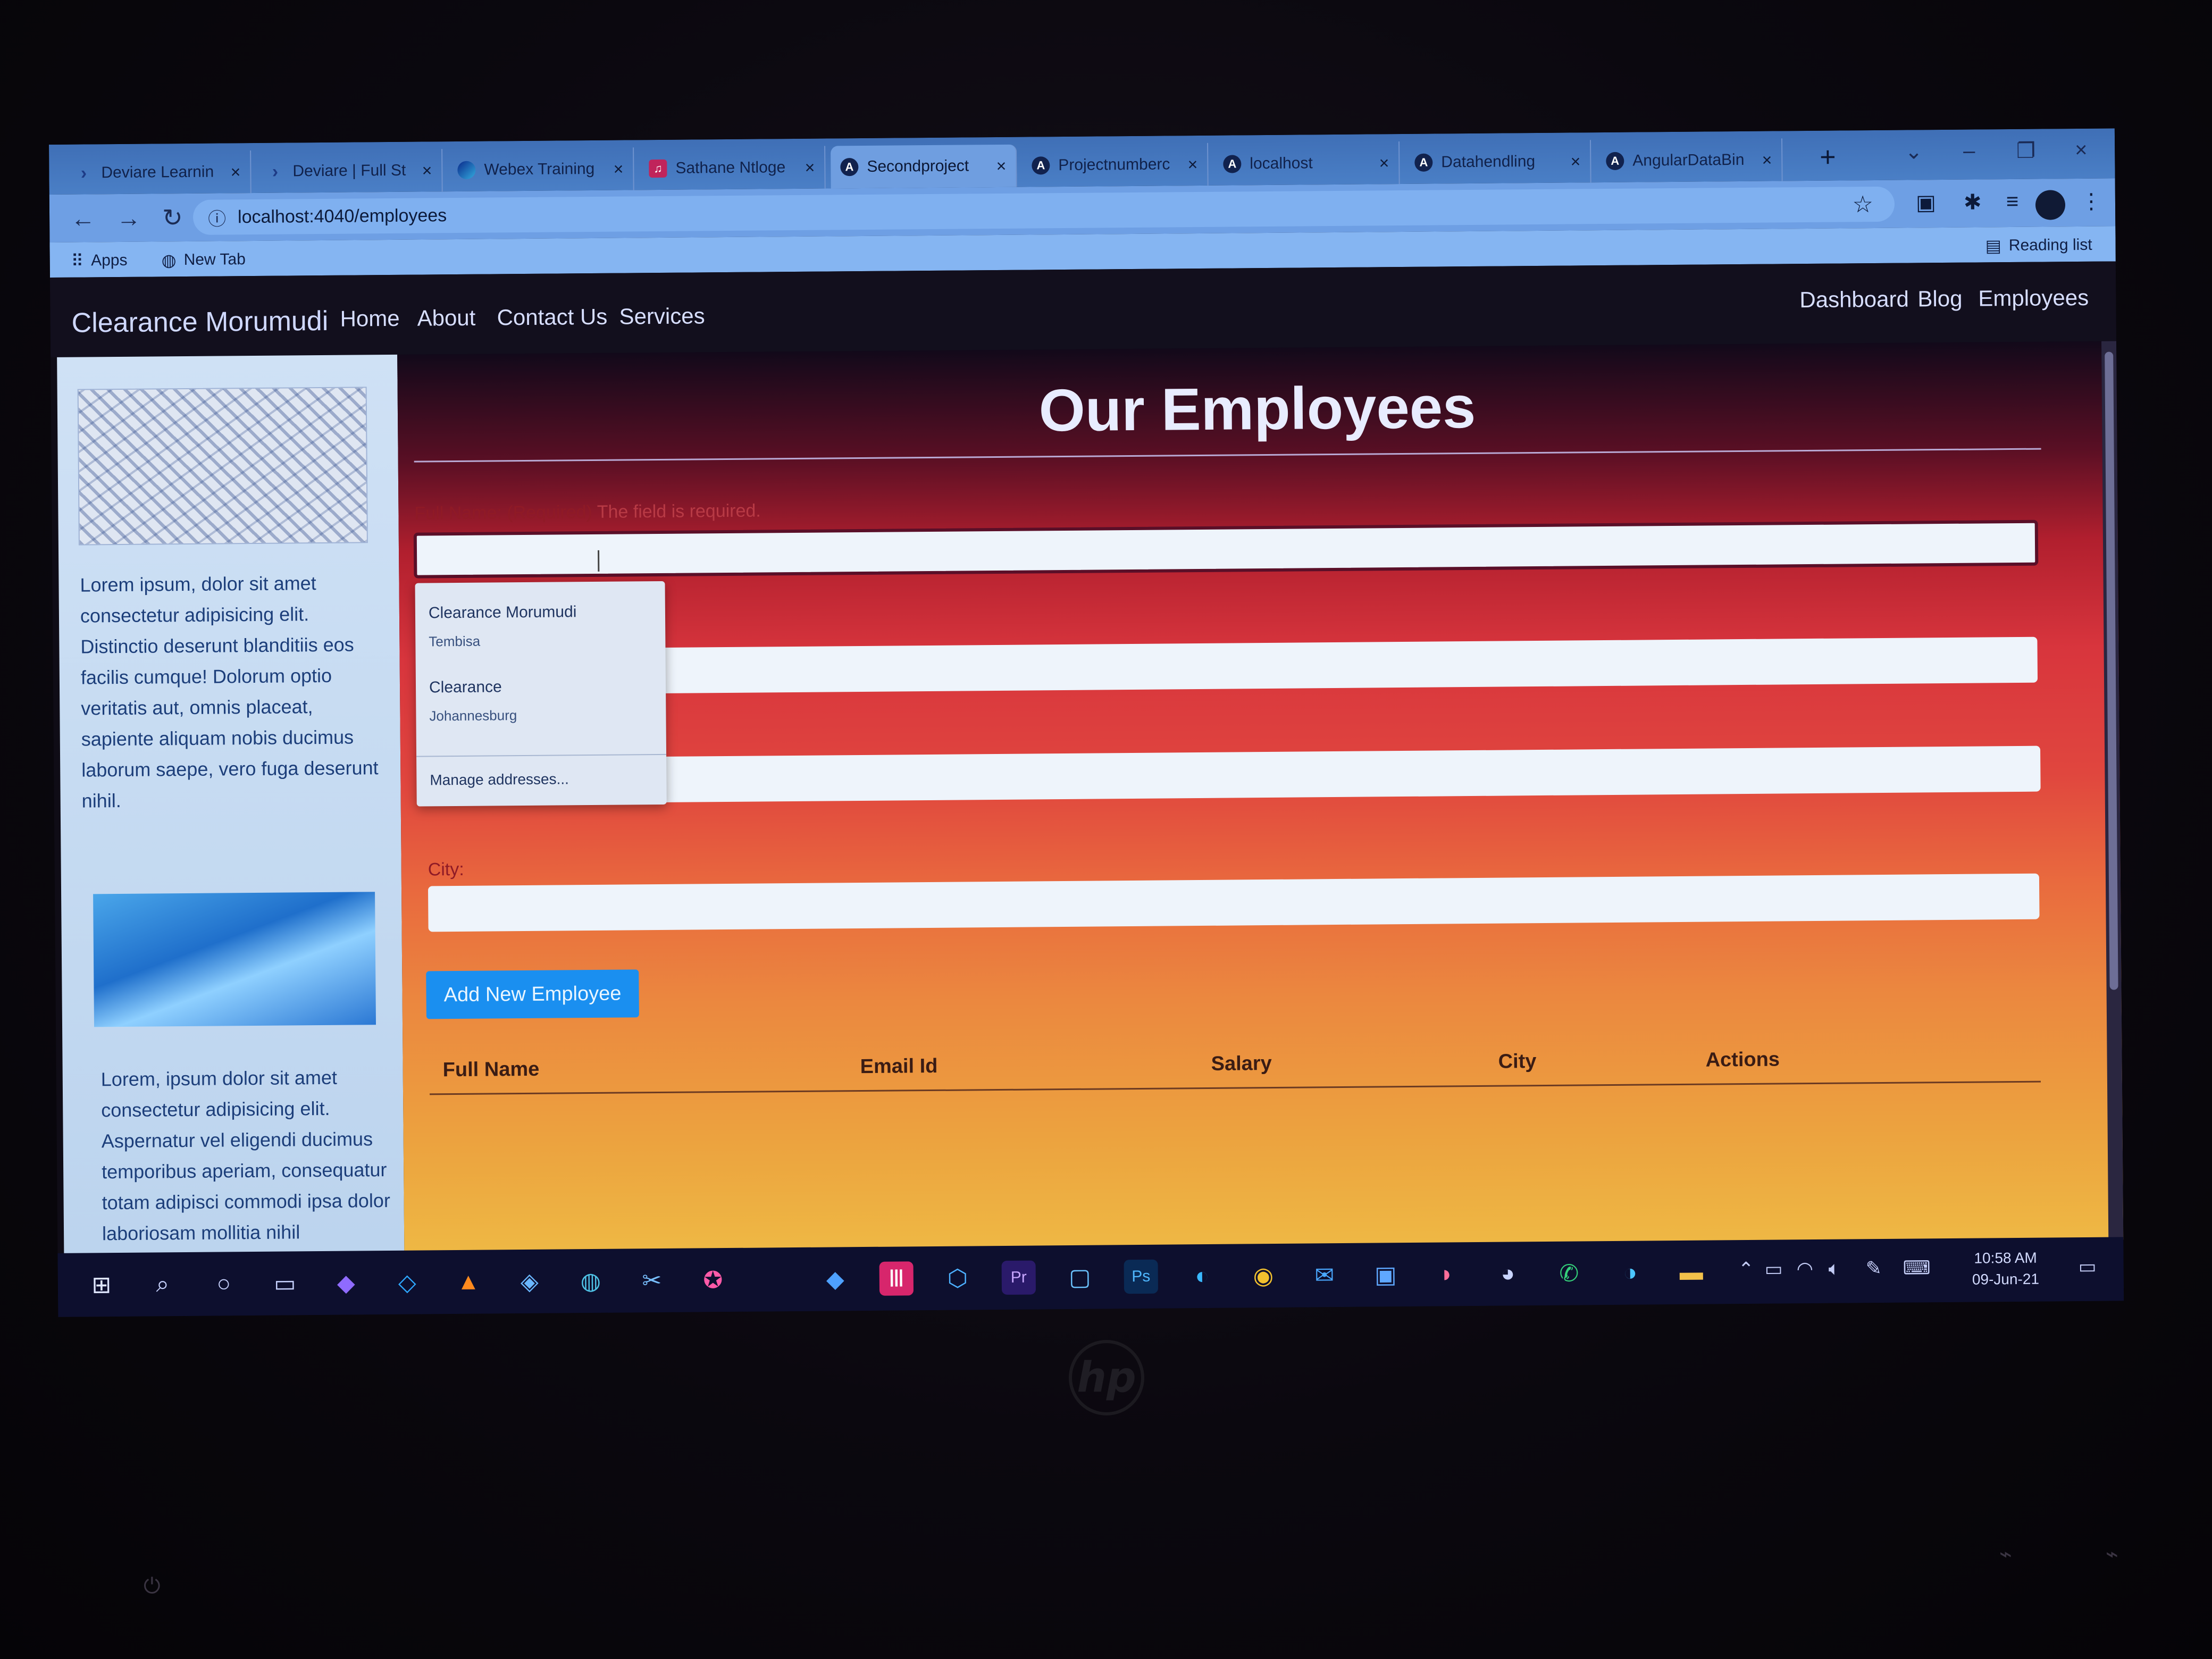 The image size is (2212, 1659). What do you see at coordinates (1569, 1273) in the screenshot?
I see `whatsapp-icon: ✆` at bounding box center [1569, 1273].